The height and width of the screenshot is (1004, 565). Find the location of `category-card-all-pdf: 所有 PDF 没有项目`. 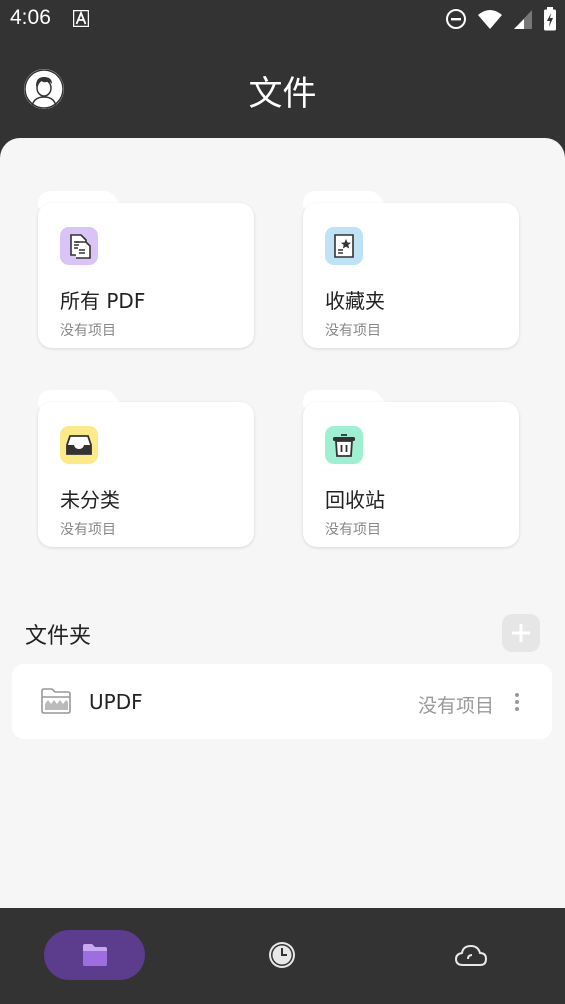

category-card-all-pdf: 所有 PDF 没有项目 is located at coordinates (146, 269).